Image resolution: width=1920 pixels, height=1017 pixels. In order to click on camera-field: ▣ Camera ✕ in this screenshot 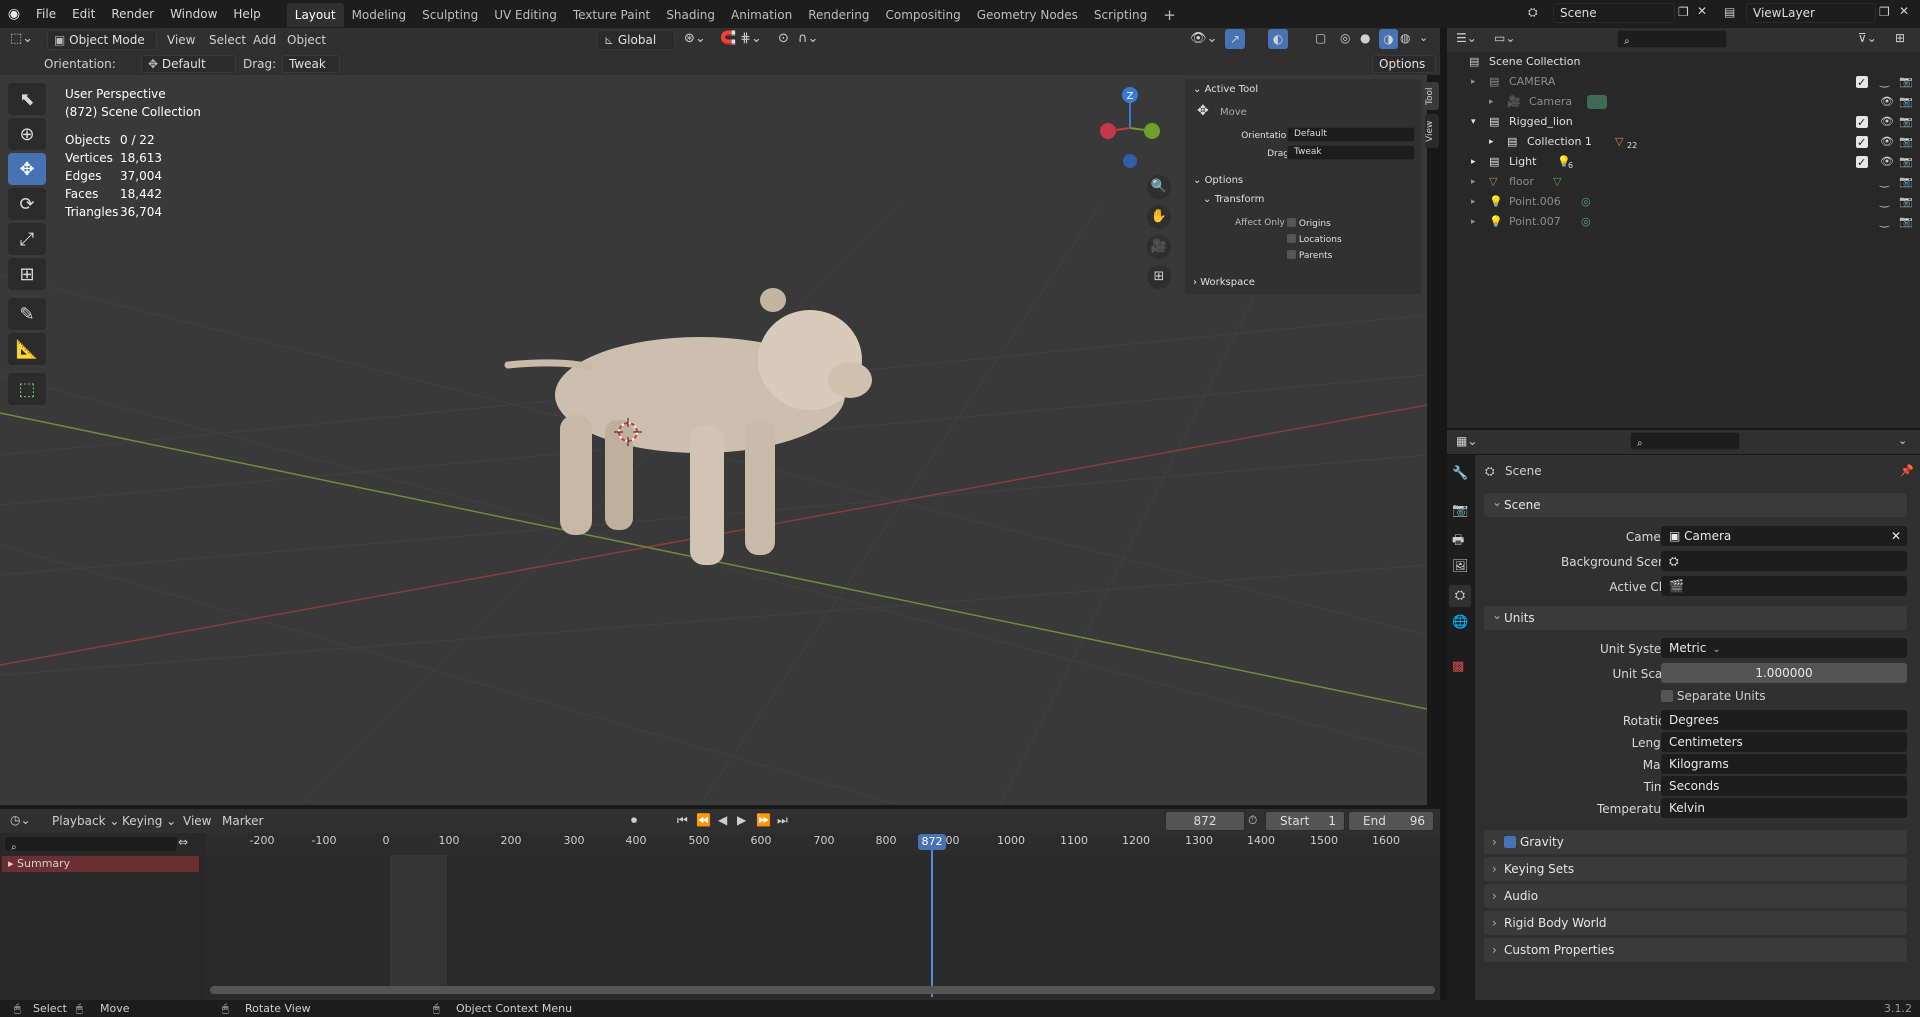, I will do `click(1784, 536)`.